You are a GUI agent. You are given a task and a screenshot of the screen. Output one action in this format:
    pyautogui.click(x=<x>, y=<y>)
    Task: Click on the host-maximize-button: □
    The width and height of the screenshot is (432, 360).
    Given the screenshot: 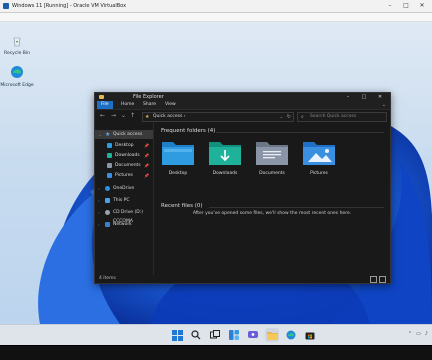 What is the action you would take?
    pyautogui.click(x=406, y=6)
    